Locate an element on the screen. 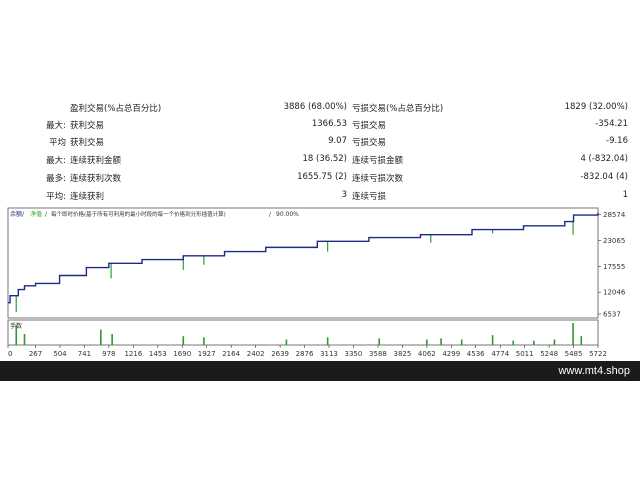 Image resolution: width=640 pixels, height=480 pixels. stat-label-right: 连续亏损次数 is located at coordinates (378, 179).